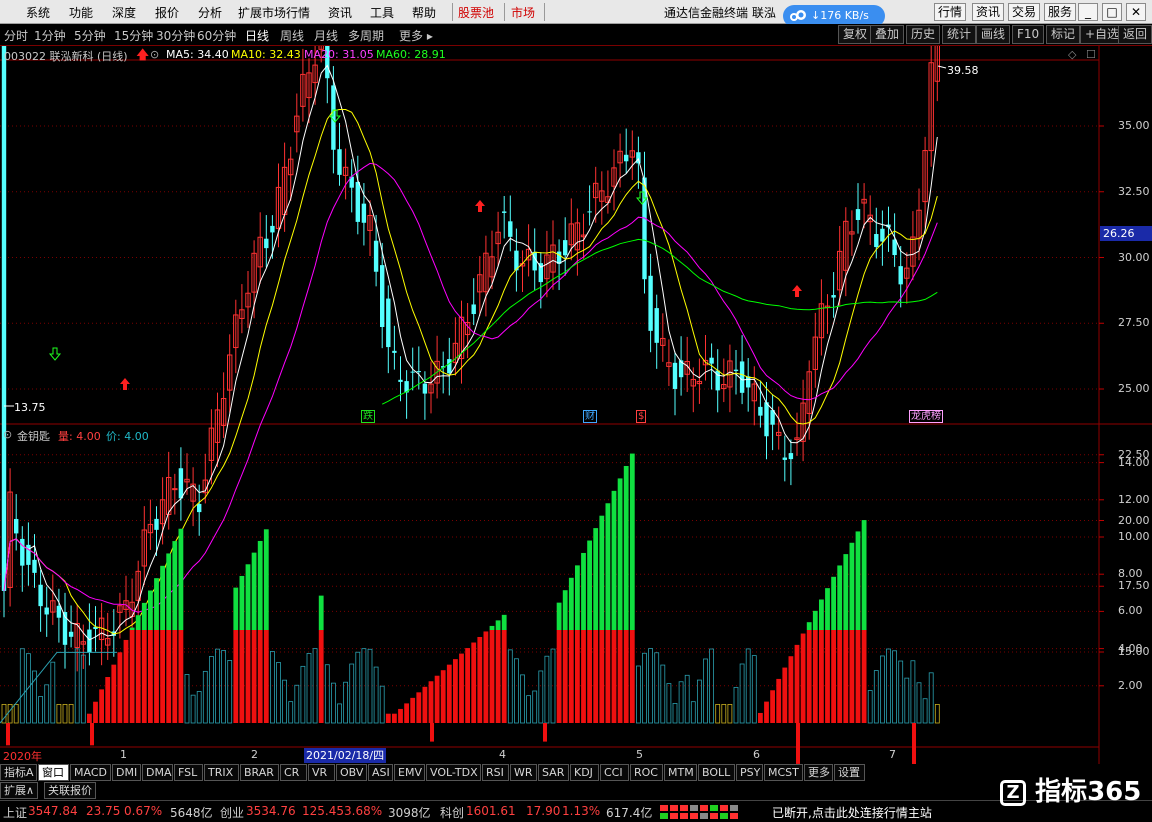 The image size is (1152, 822). I want to click on indicator-tab: 窗口, so click(53, 772).